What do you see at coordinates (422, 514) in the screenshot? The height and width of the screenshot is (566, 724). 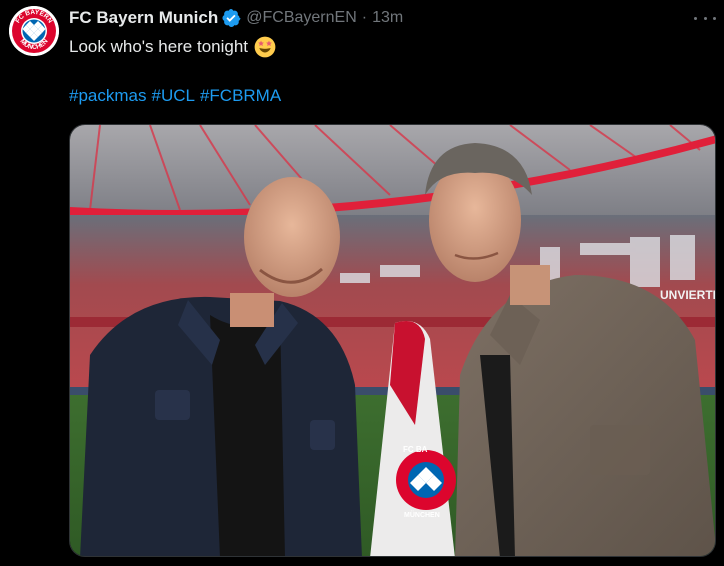 I see `flag-text-bottom: MÜNCHEN` at bounding box center [422, 514].